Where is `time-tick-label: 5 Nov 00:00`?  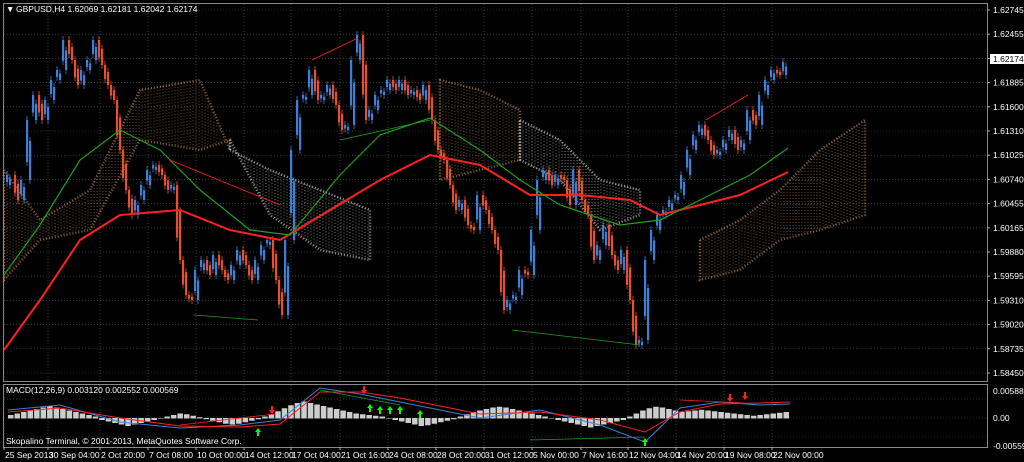 time-tick-label: 5 Nov 00:00 is located at coordinates (556, 455).